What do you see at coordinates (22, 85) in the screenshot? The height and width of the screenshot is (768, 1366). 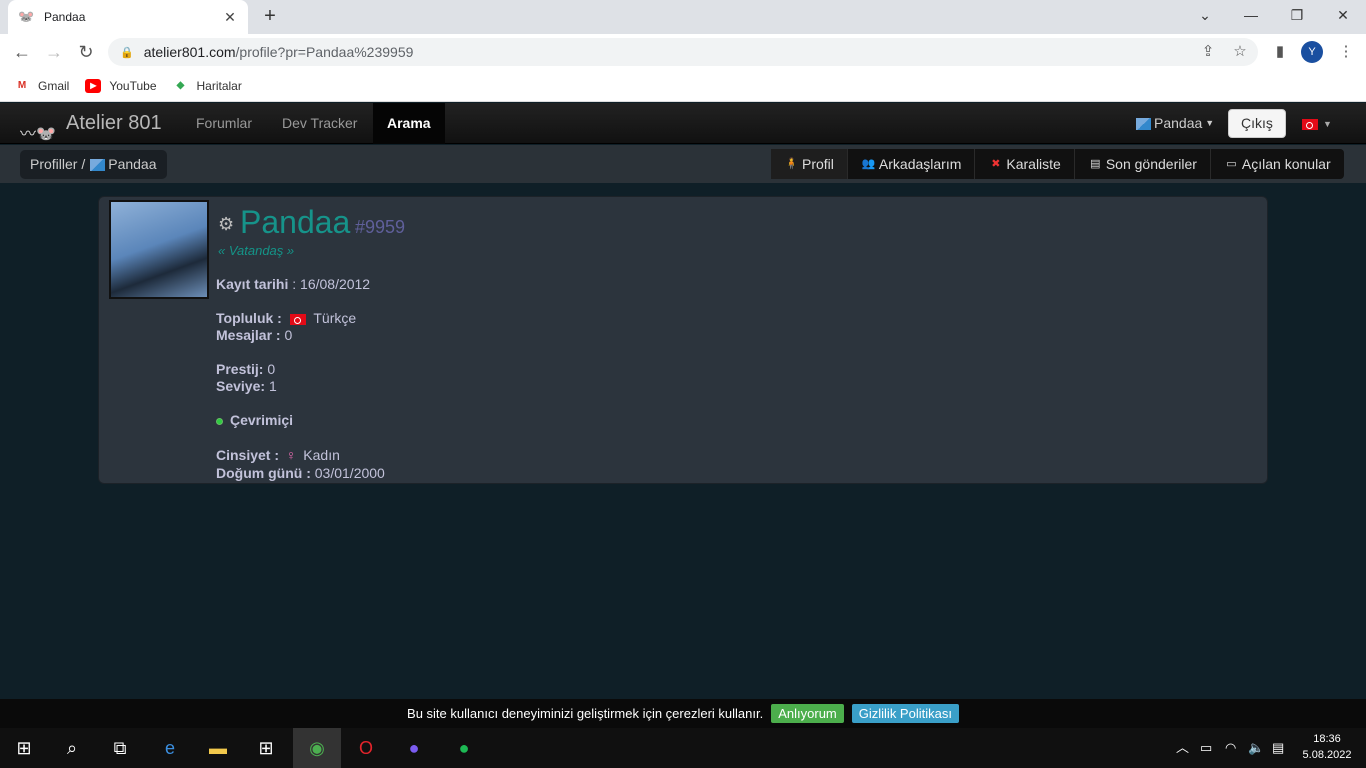 I see `gmail-icon: M` at bounding box center [22, 85].